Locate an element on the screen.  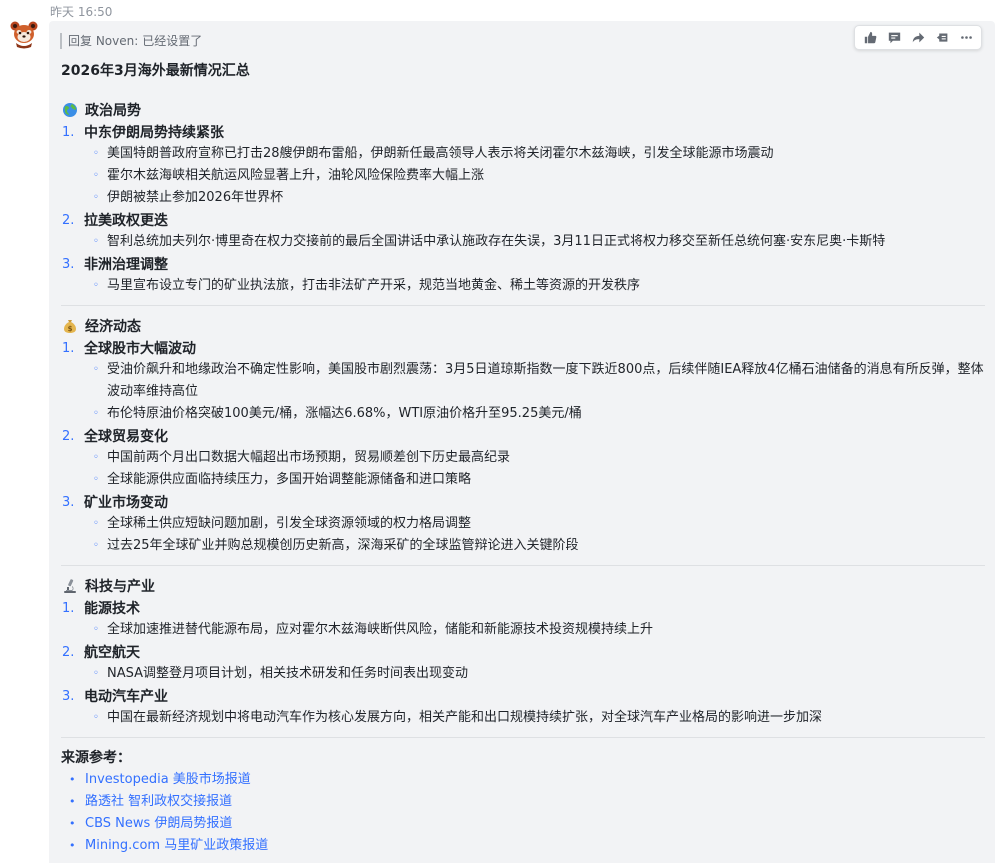
avatar is located at coordinates (24, 34).